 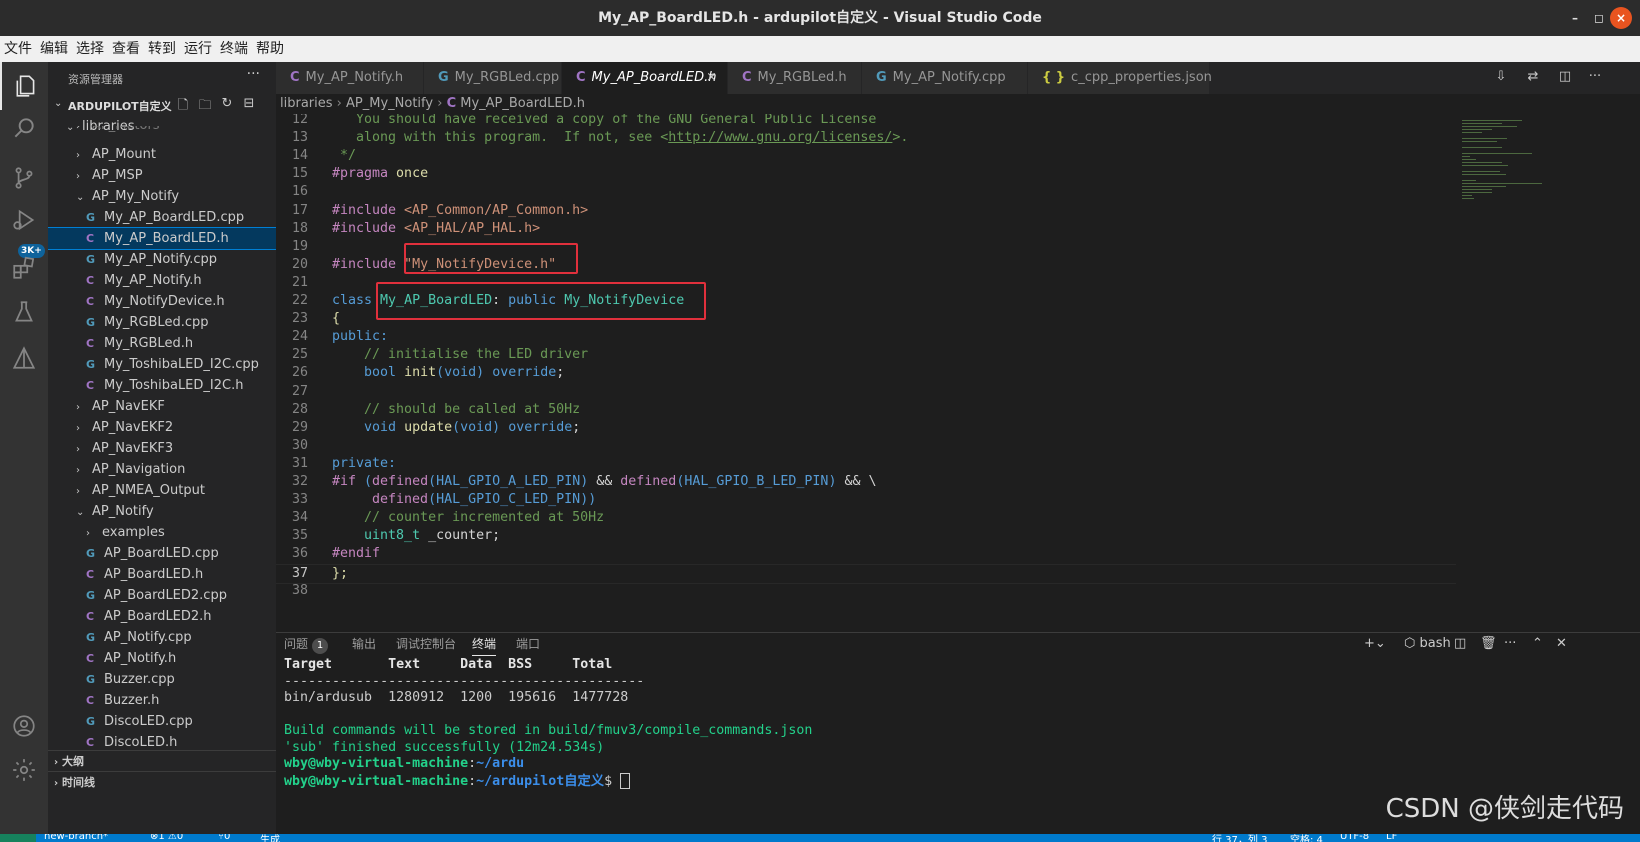 I want to click on tab-terminal: 终端, so click(x=484, y=644).